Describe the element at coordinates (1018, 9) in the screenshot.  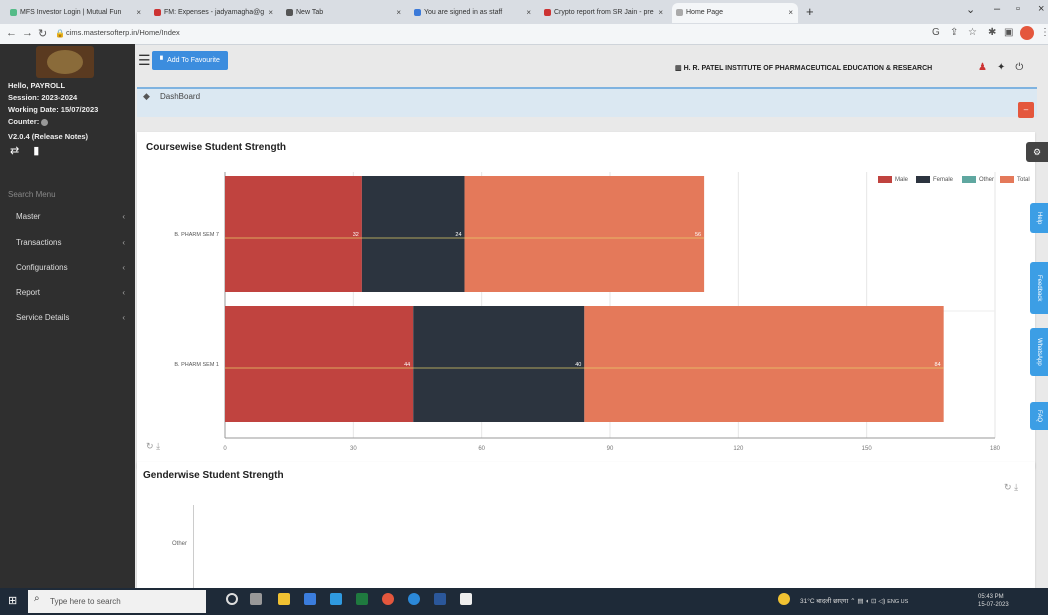
I see `maximize-icon: ▫` at that location.